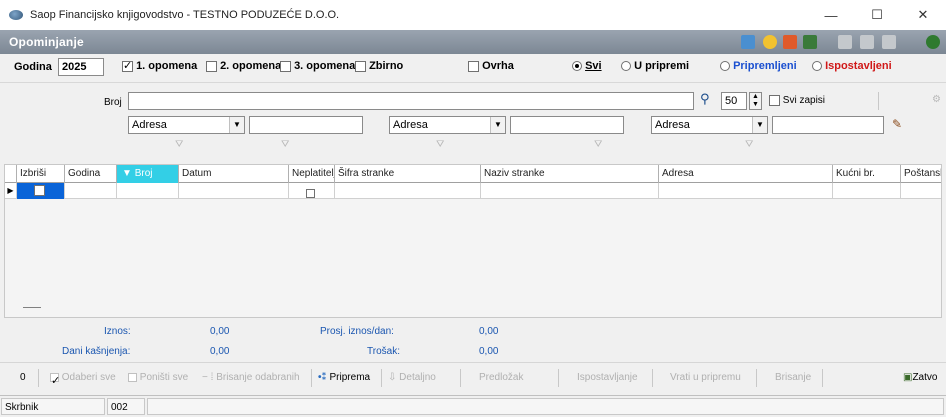 This screenshot has height=417, width=946. What do you see at coordinates (607, 378) in the screenshot?
I see `ispostavljanje-button: Ispostavljanje` at bounding box center [607, 378].